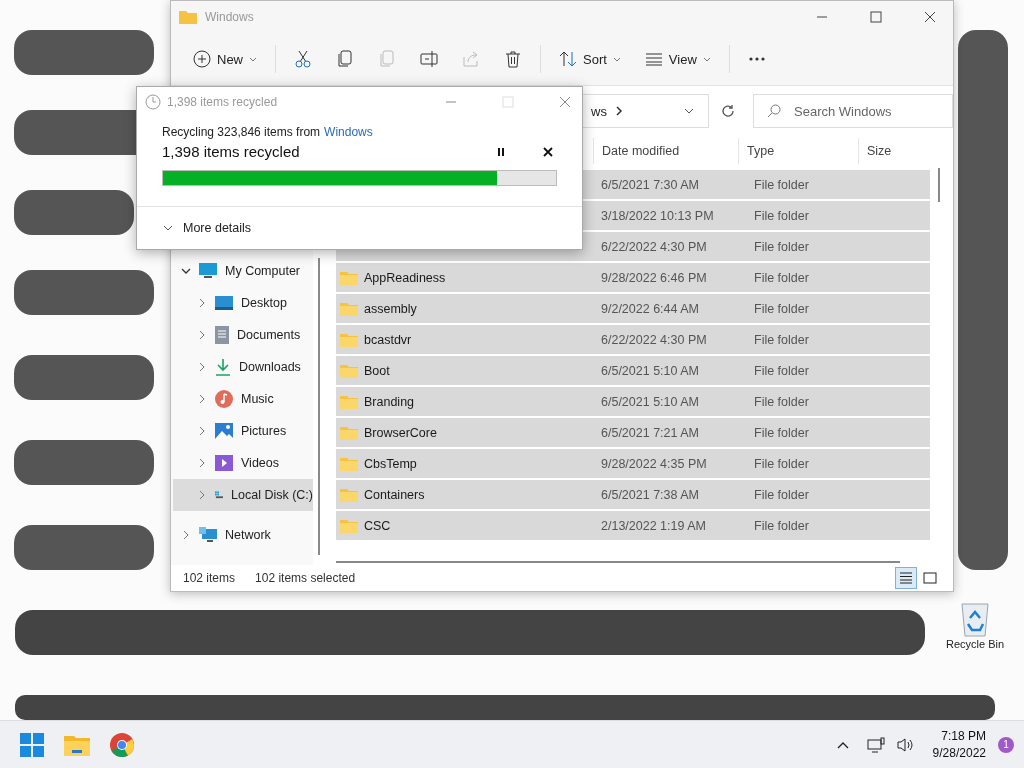 This screenshot has width=1024, height=768. Describe the element at coordinates (633, 339) in the screenshot. I see `file-row: bcastdvr 6/22/2022 4:30 PM File folder` at that location.